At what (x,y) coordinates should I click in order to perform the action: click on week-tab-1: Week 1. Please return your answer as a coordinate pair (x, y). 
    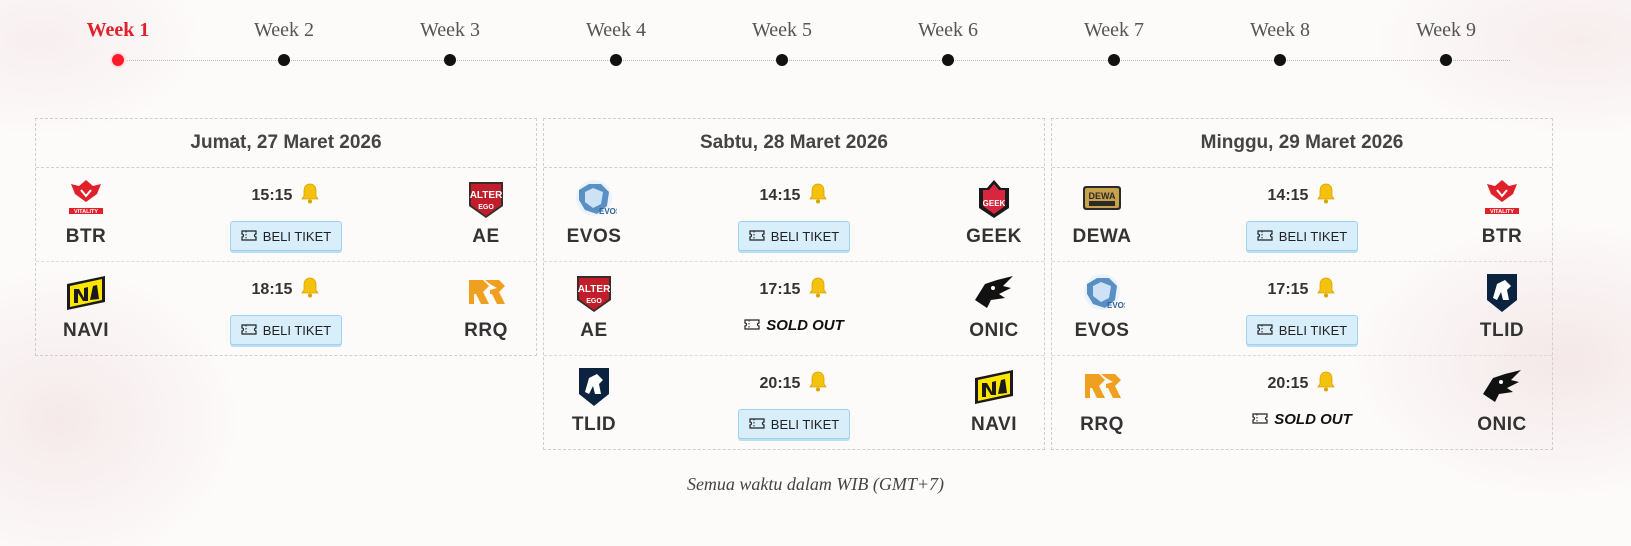
    Looking at the image, I should click on (118, 42).